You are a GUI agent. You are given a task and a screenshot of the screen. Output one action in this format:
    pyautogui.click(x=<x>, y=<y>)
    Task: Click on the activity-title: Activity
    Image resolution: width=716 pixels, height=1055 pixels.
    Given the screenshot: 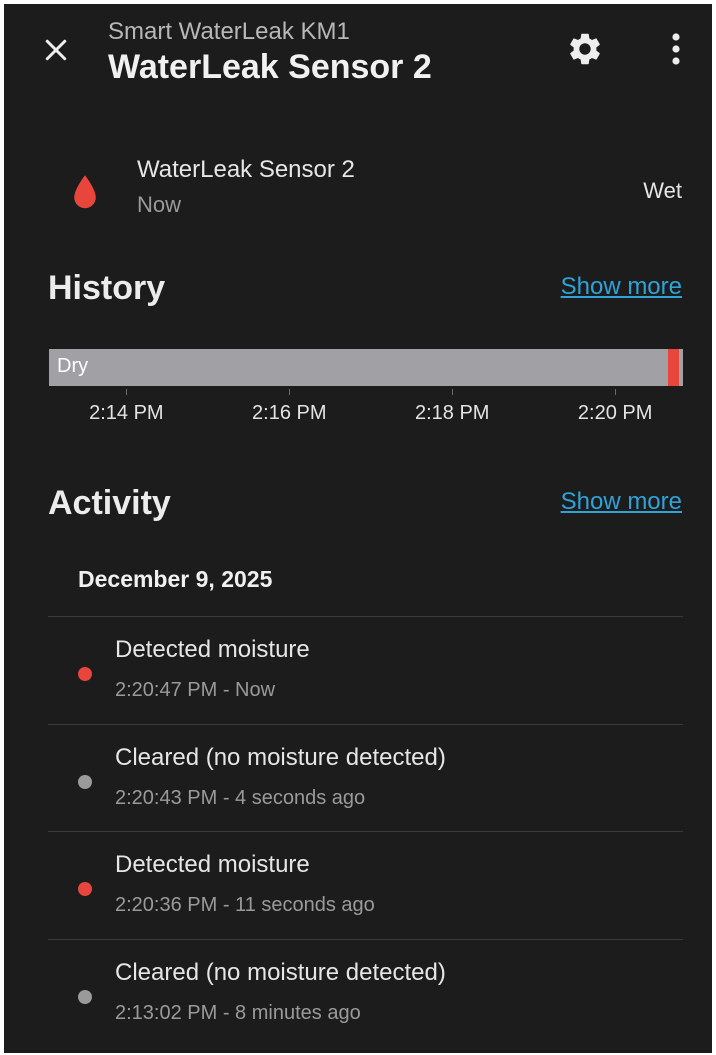 What is the action you would take?
    pyautogui.click(x=109, y=503)
    